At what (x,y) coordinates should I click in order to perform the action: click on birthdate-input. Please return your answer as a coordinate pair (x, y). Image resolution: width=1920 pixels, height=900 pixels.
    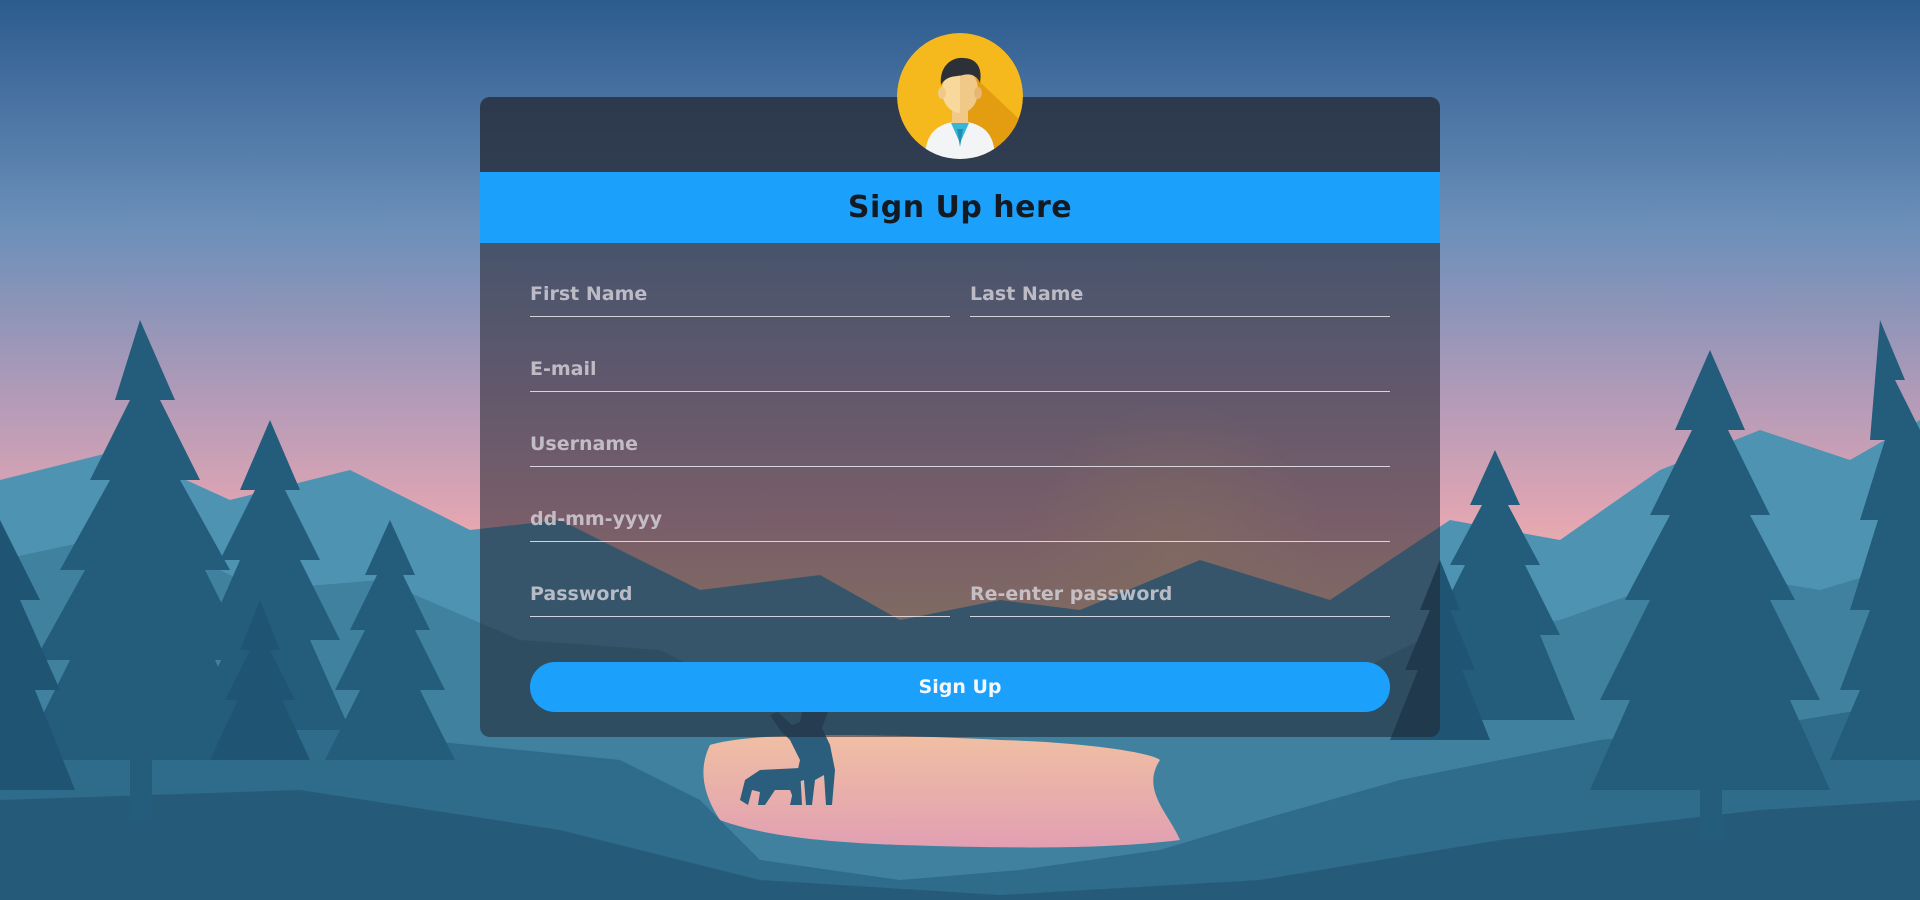
    Looking at the image, I should click on (960, 519).